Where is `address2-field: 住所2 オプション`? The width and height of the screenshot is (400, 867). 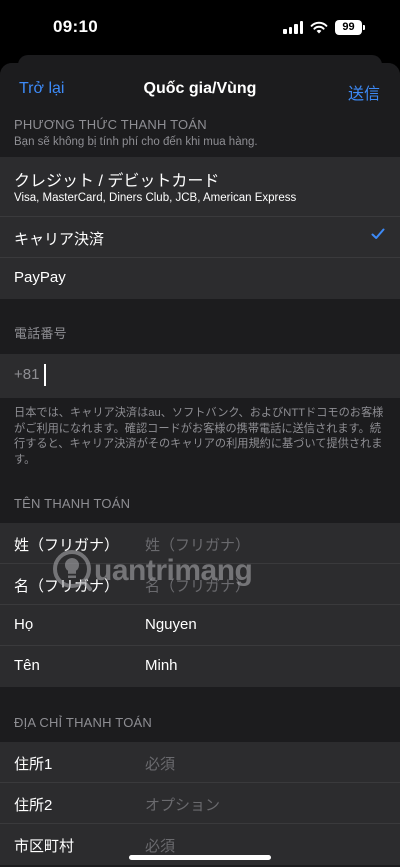
address2-field: 住所2 オプション is located at coordinates (200, 803).